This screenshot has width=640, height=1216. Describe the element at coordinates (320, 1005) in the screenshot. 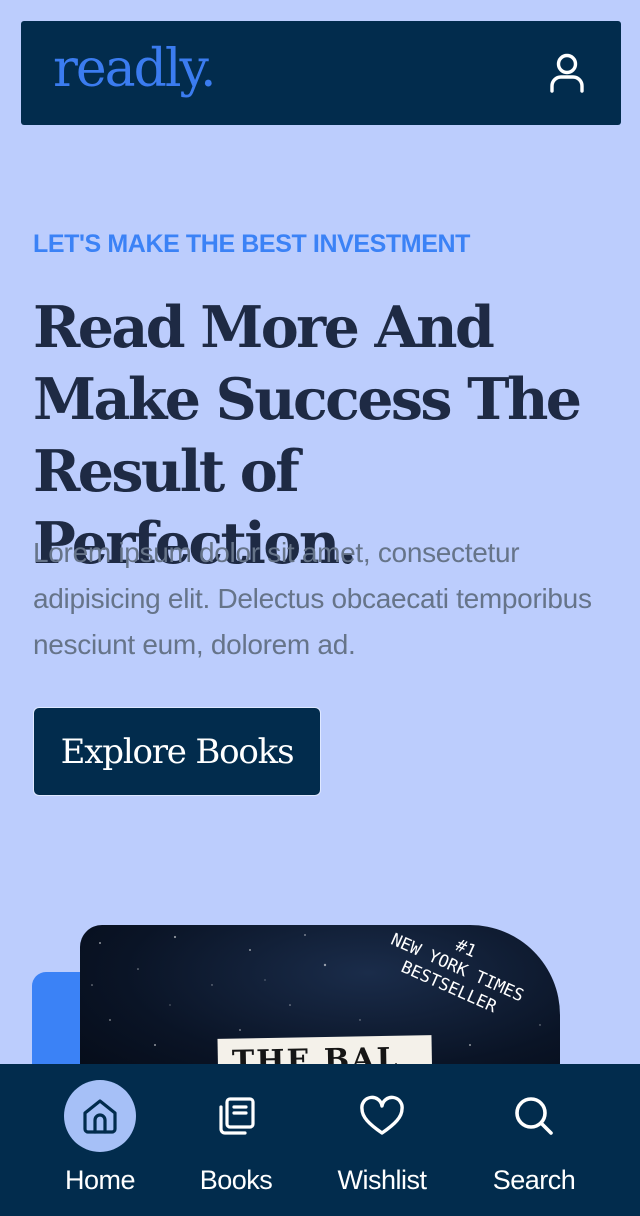

I see `featured-book-cover: #1 NEW YORK TIMES BESTSELLER THE BAL` at that location.